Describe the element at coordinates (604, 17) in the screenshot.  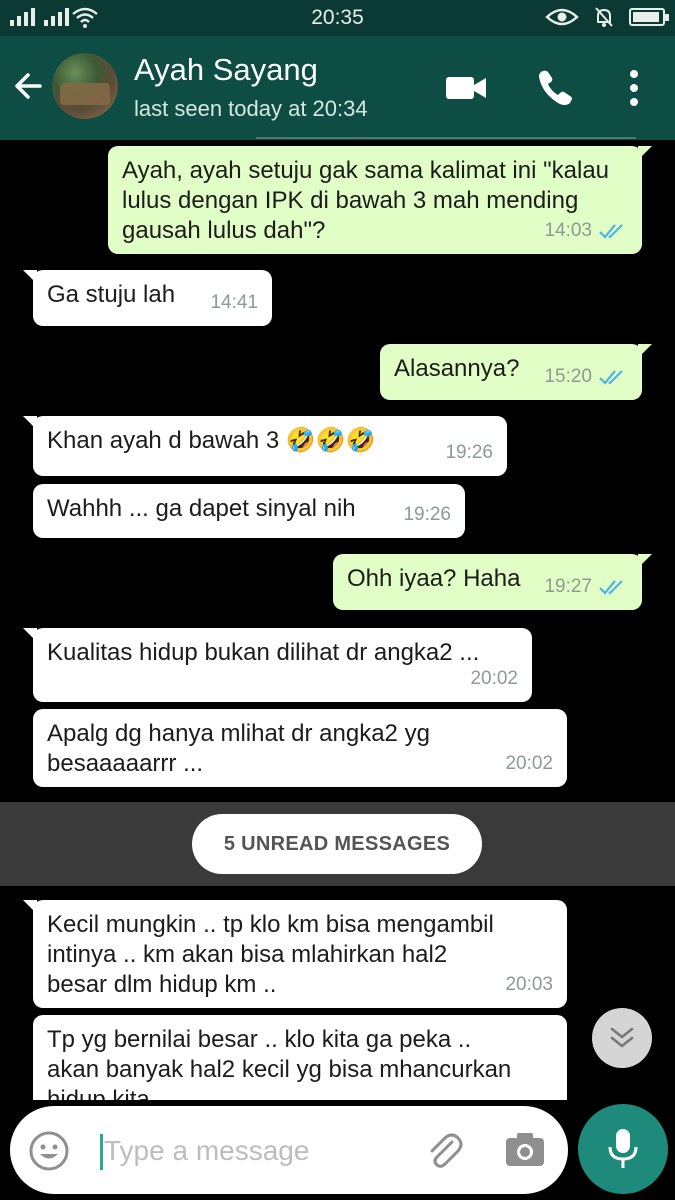
I see `notifications-muted-icon` at that location.